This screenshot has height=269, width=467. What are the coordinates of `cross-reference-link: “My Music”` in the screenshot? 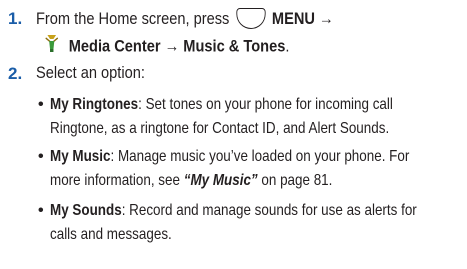 It's located at (221, 180).